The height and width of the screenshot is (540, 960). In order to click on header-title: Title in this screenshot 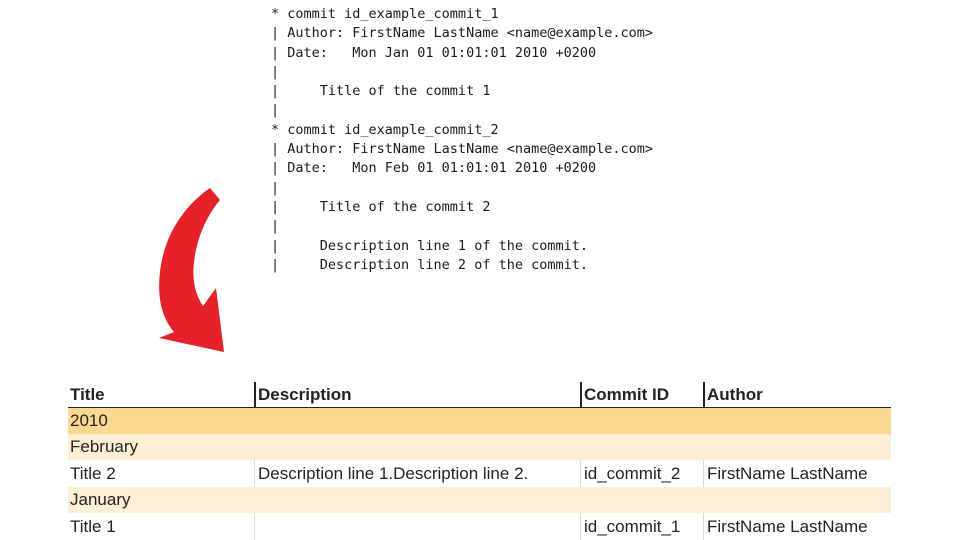, I will do `click(87, 395)`.